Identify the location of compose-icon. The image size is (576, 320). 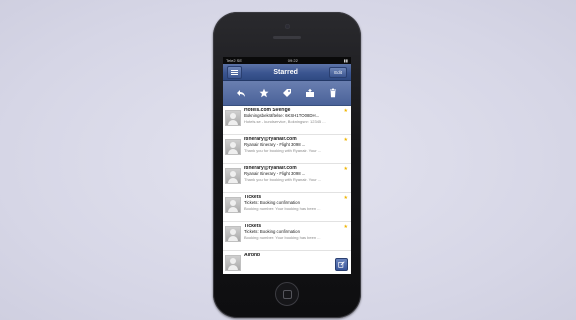
(341, 264).